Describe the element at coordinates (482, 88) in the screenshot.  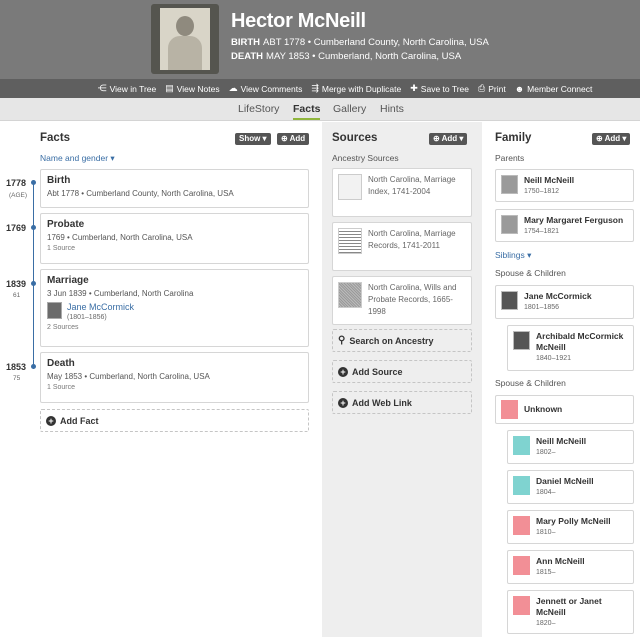
I see `print-icon: ⎙` at that location.